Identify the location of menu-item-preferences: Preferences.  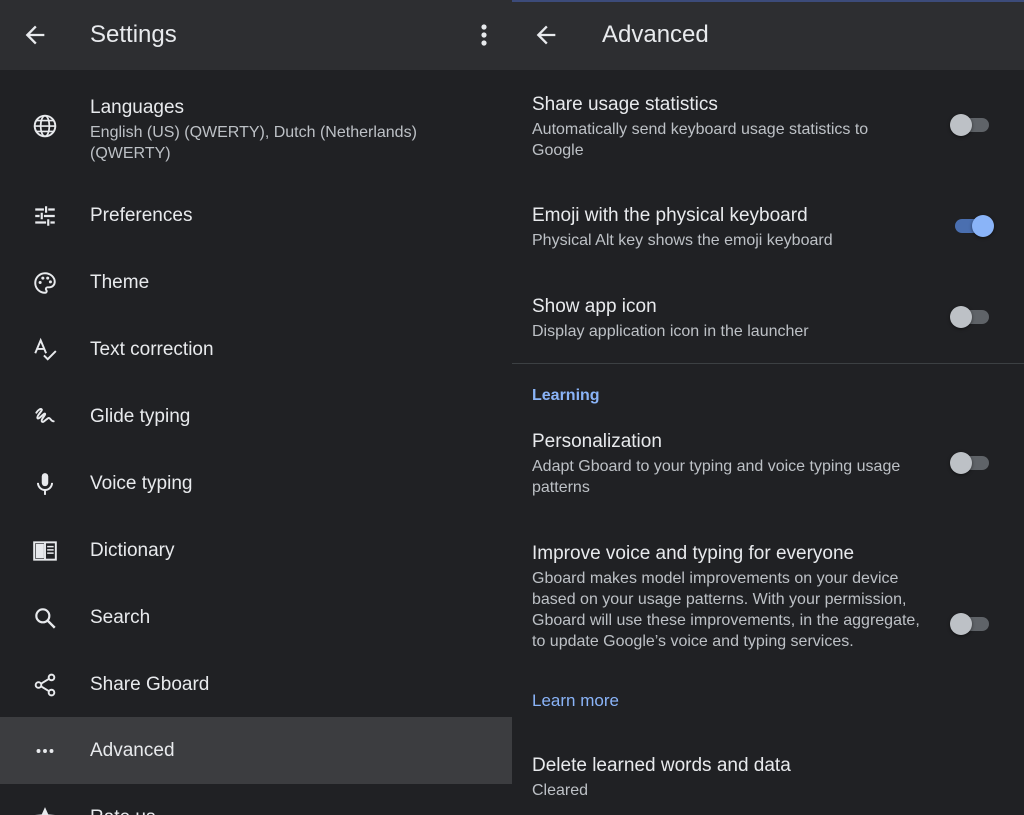
(256, 215).